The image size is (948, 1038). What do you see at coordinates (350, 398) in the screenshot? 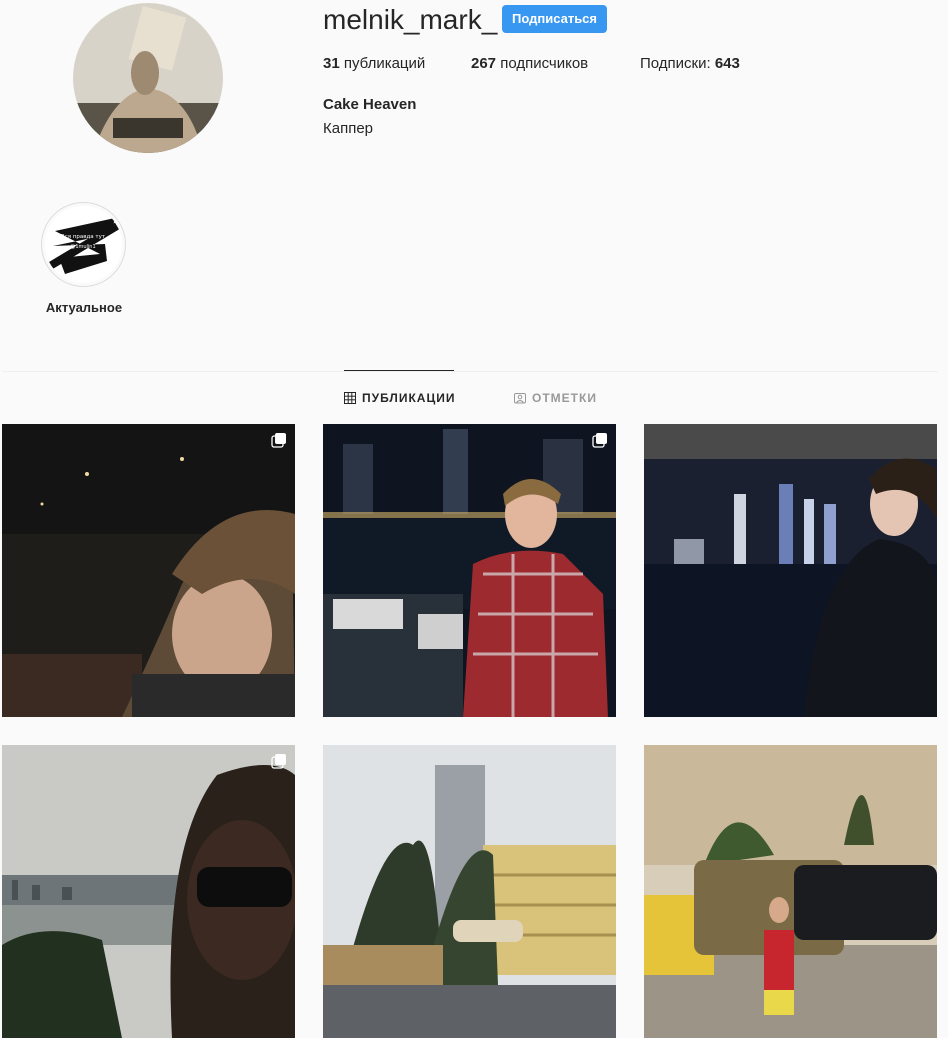
I see `grid-icon` at bounding box center [350, 398].